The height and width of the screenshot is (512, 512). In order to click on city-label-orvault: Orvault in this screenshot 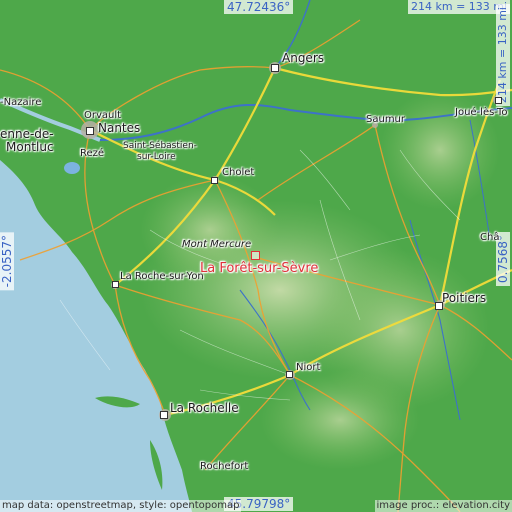, I will do `click(103, 115)`.